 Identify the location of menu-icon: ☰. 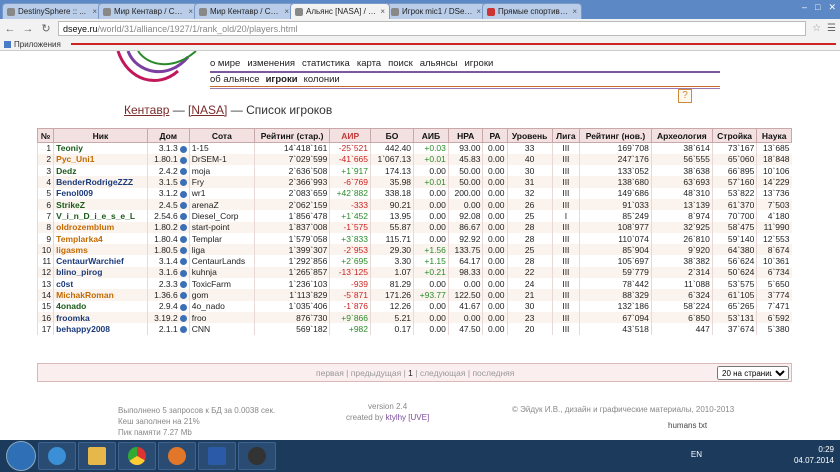
(831, 28).